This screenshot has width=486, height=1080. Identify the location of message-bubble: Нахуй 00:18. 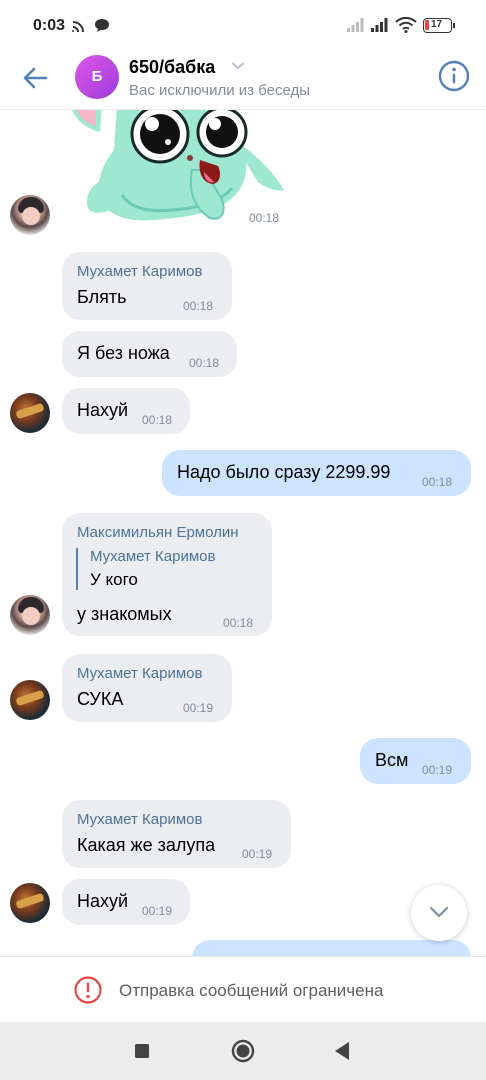
(126, 411).